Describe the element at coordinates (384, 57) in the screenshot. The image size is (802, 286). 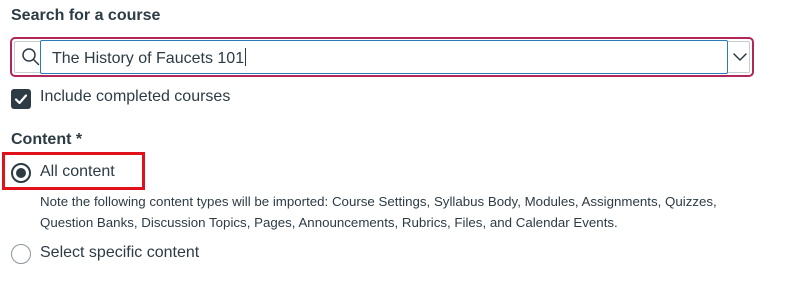
I see `search-input: The History of Faucets 101` at that location.